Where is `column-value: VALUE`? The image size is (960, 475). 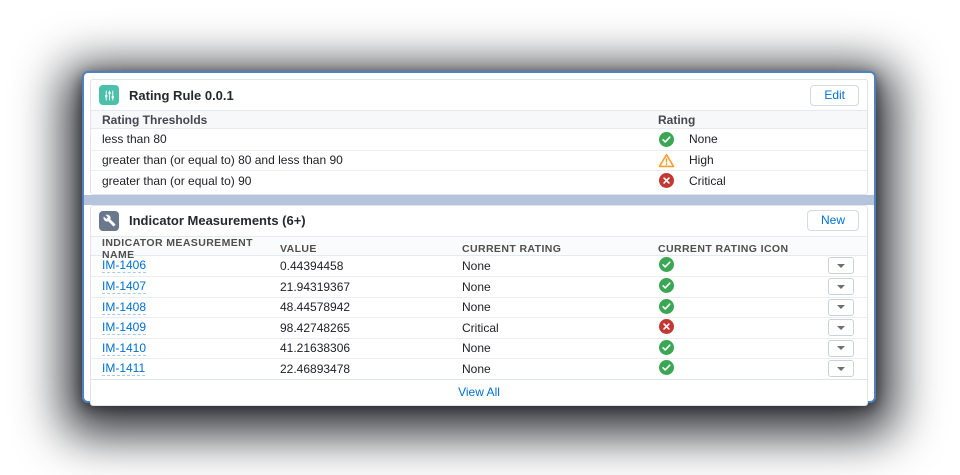
column-value: VALUE is located at coordinates (298, 248).